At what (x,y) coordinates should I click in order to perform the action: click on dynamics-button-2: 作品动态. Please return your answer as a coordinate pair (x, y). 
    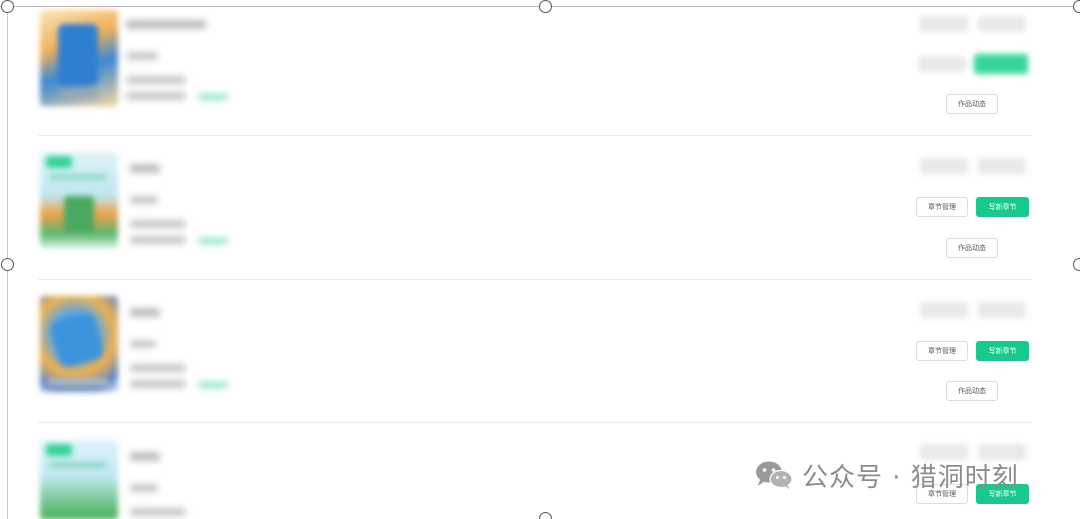
    Looking at the image, I should click on (972, 248).